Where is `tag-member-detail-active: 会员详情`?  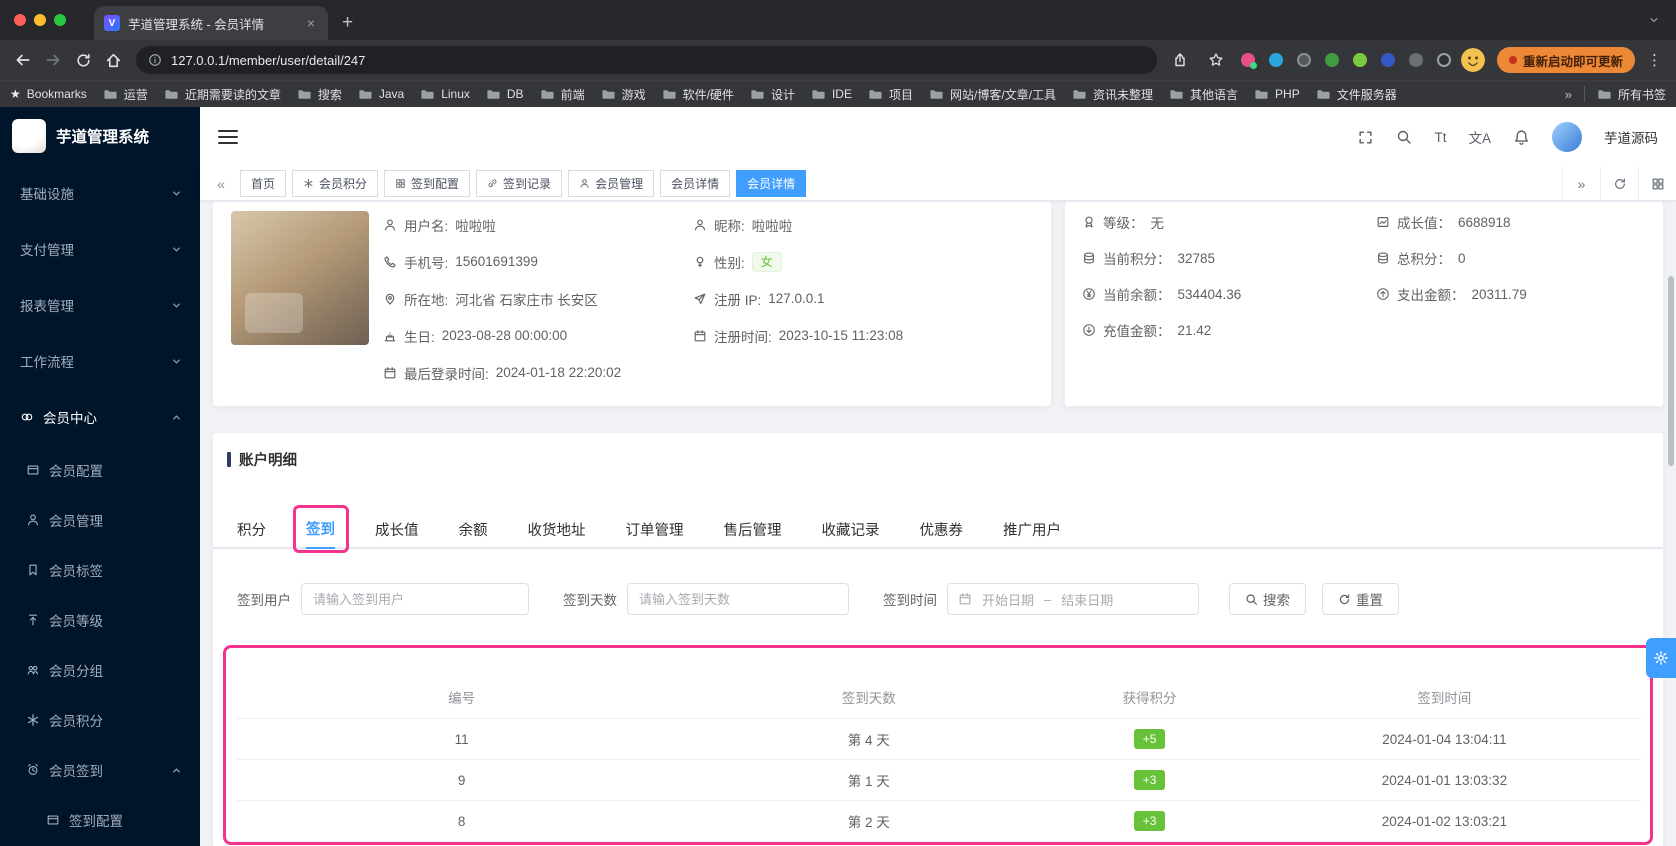 tag-member-detail-active: 会员详情 is located at coordinates (771, 183).